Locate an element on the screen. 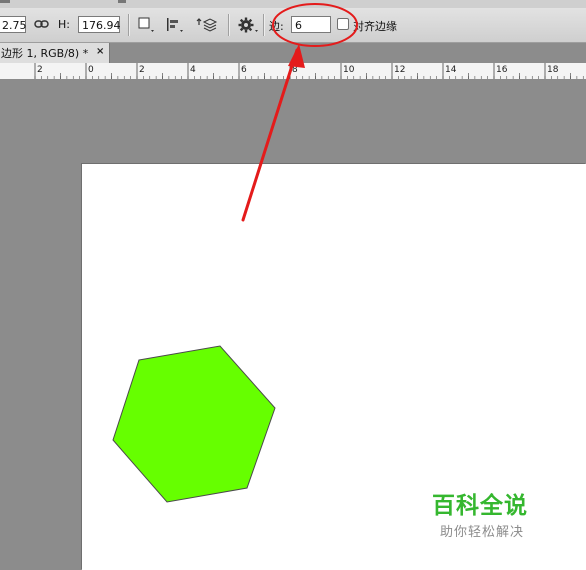  ruler-label: 0 is located at coordinates (91, 70).